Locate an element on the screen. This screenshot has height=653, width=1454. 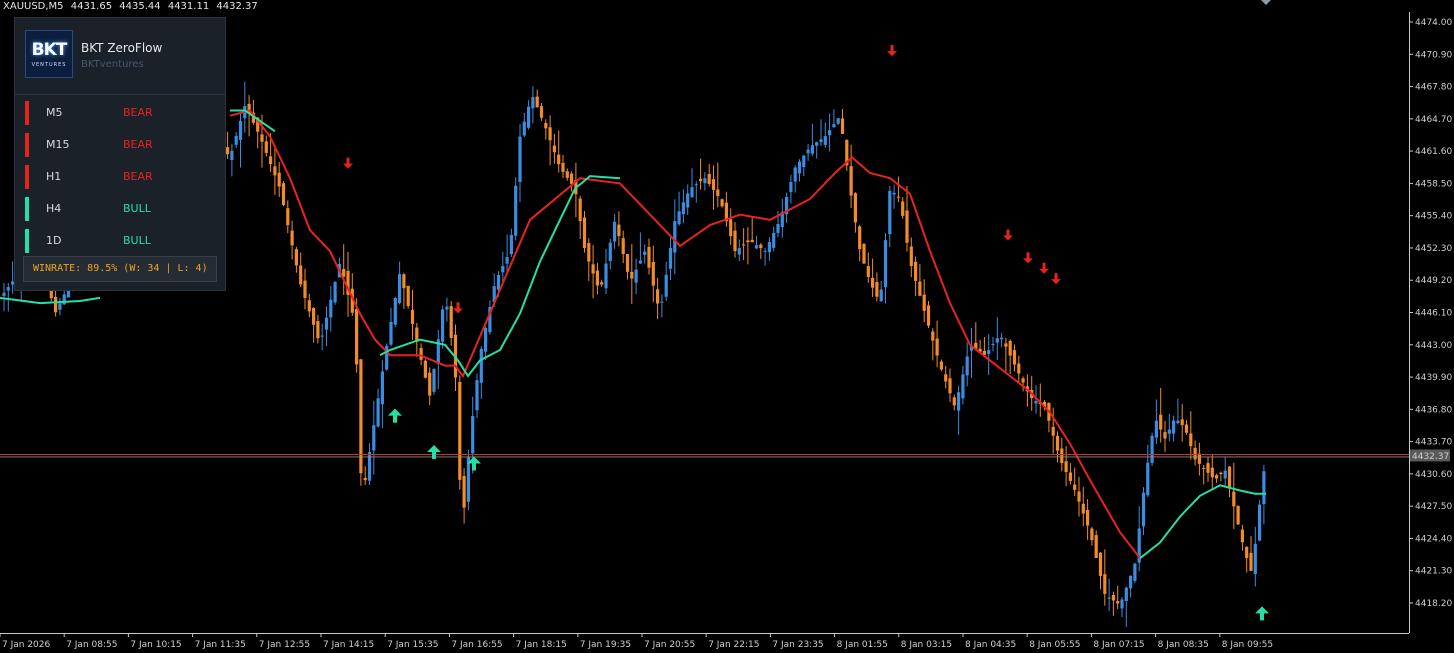
y-tick-label: 4436.80 is located at coordinates (1433, 410).